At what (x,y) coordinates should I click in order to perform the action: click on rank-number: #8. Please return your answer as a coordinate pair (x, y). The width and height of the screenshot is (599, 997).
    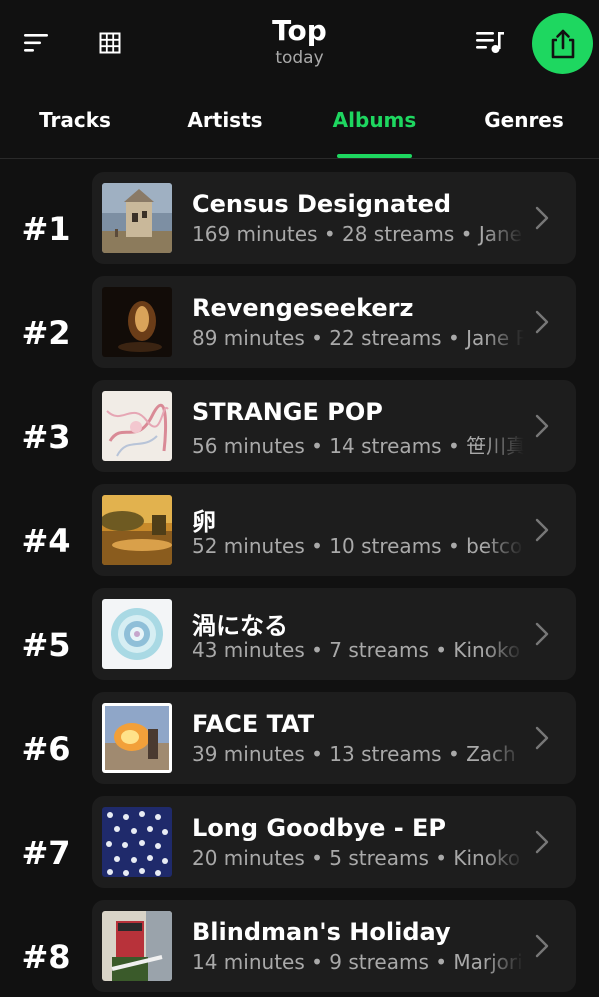
    Looking at the image, I should click on (46, 957).